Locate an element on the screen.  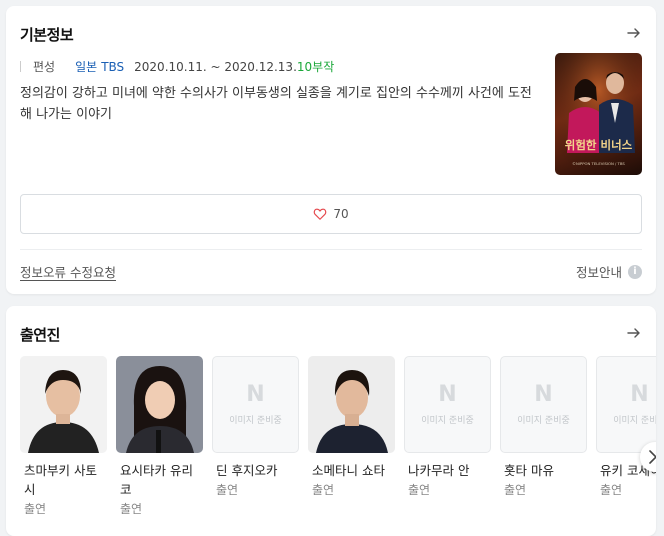
cast-title: 출연진 is located at coordinates (40, 335).